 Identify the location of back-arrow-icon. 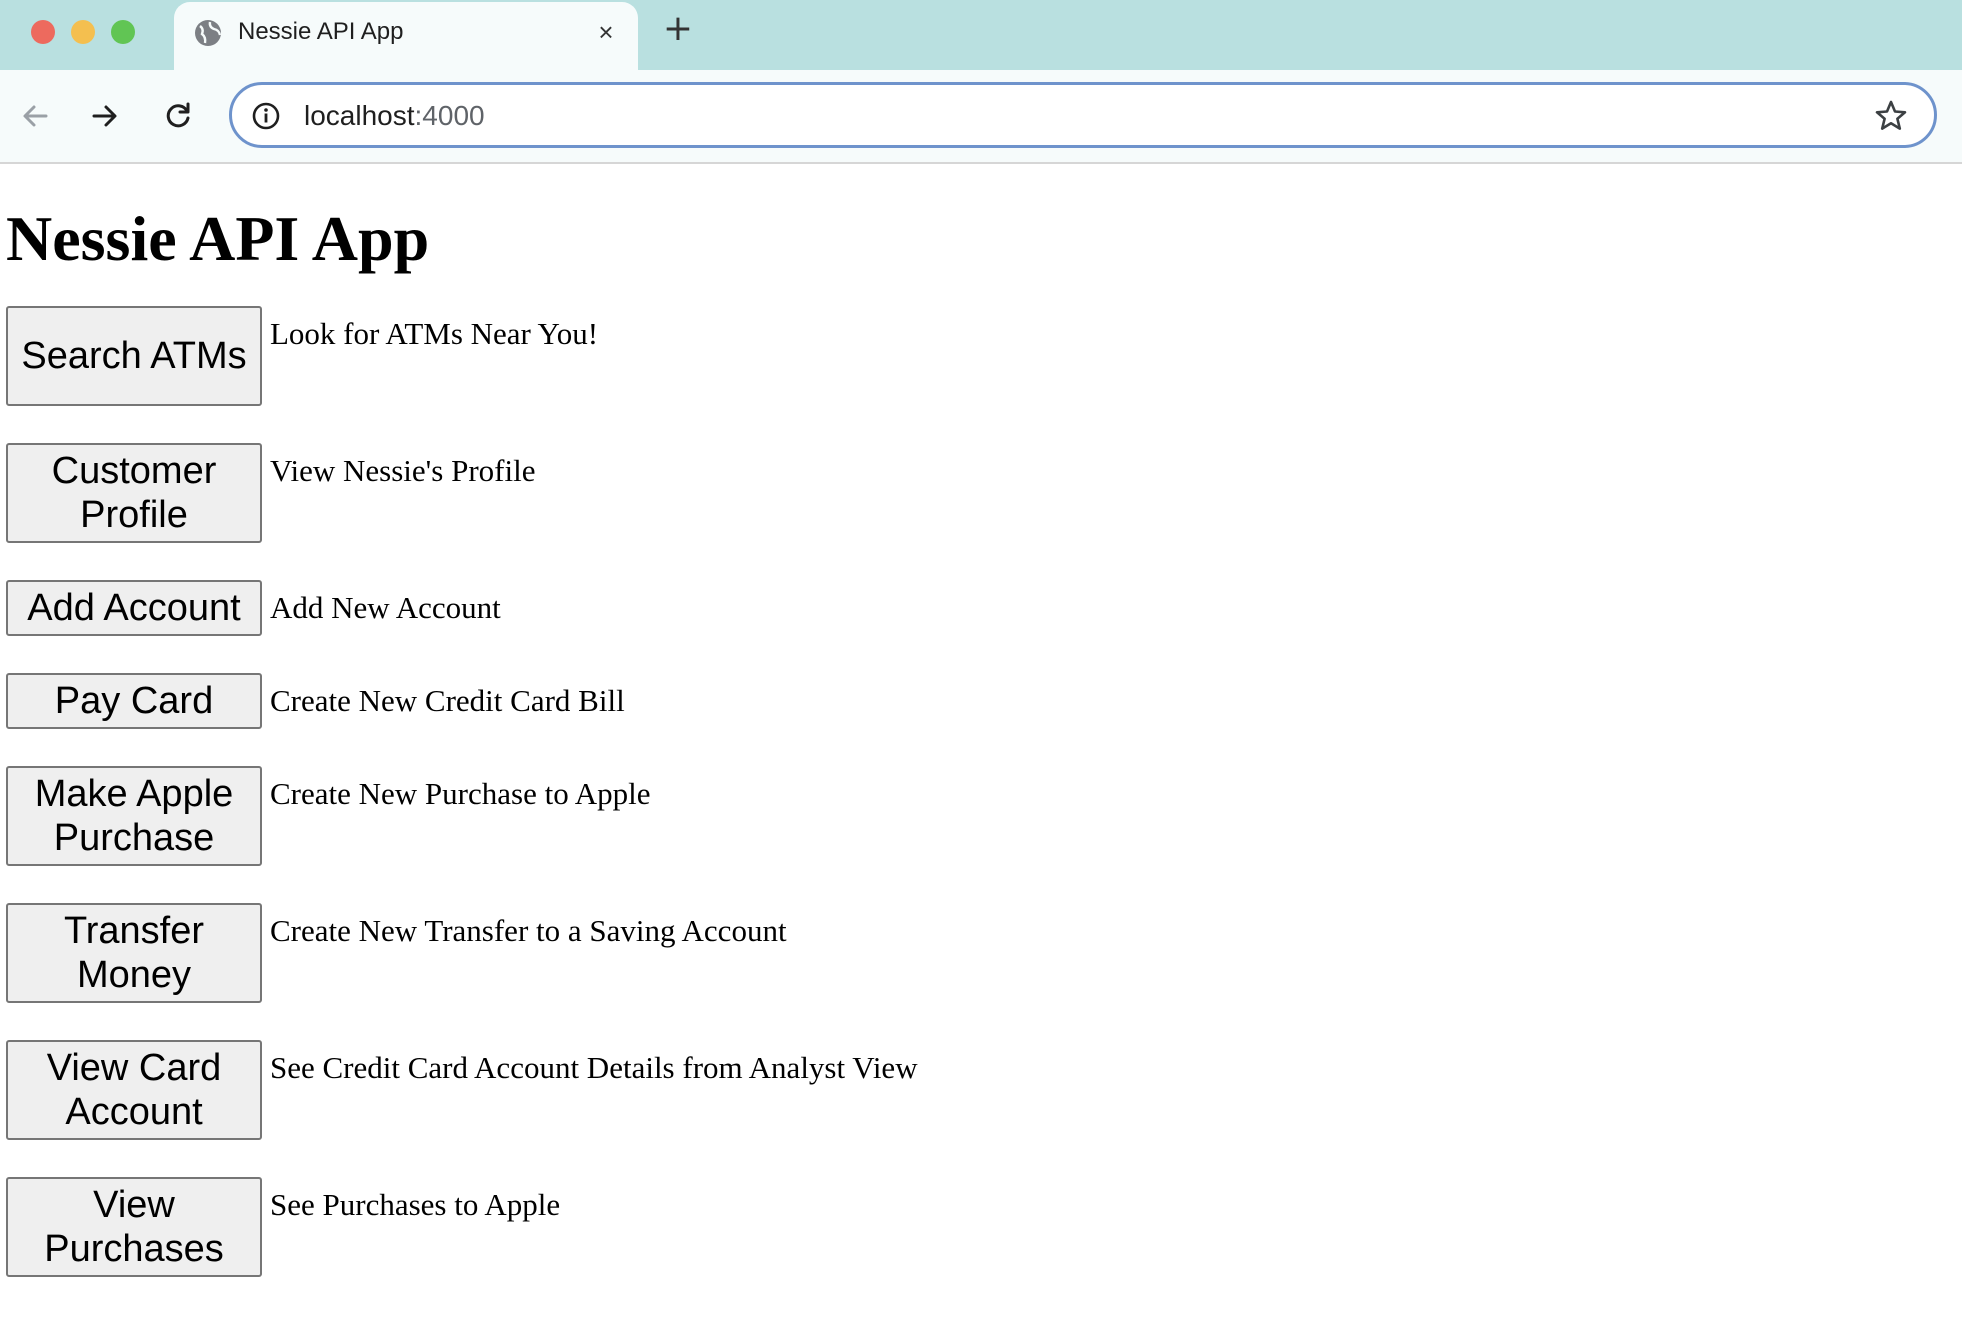
(35, 116).